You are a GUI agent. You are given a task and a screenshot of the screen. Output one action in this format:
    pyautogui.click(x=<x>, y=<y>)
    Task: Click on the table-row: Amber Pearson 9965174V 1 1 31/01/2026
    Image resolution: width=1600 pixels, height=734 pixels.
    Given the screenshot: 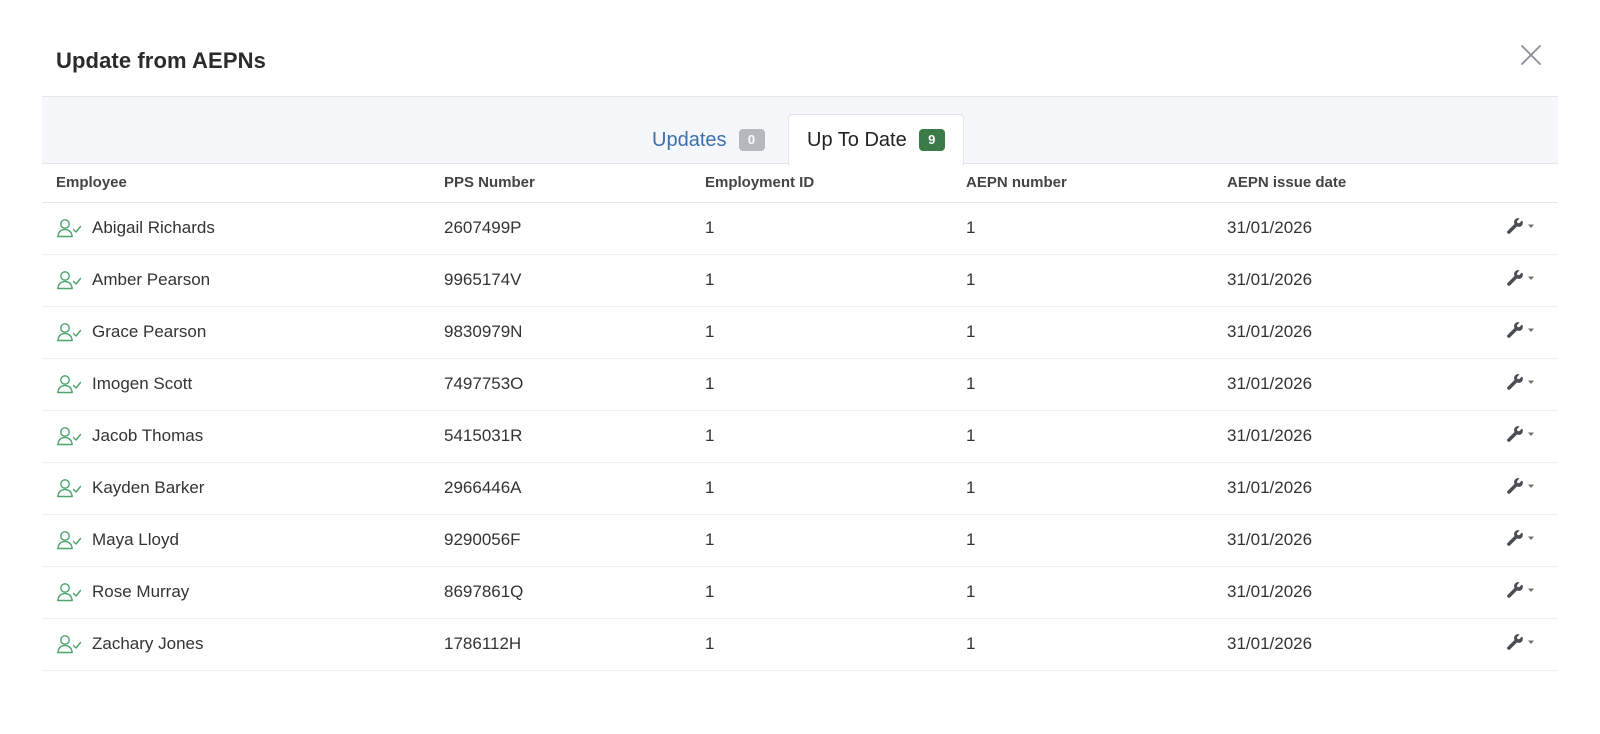 What is the action you would take?
    pyautogui.click(x=800, y=280)
    